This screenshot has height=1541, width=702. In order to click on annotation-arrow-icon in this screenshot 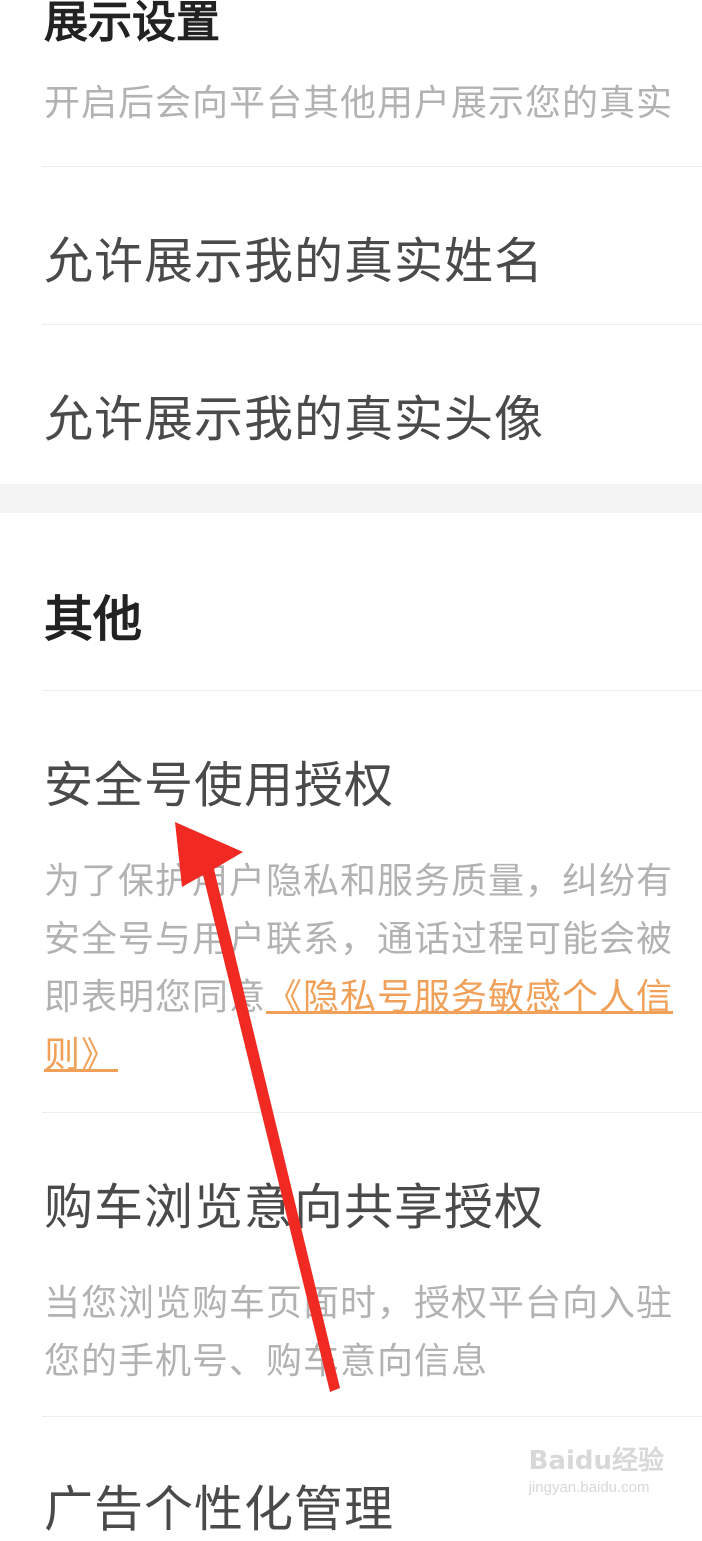, I will do `click(257, 1107)`.